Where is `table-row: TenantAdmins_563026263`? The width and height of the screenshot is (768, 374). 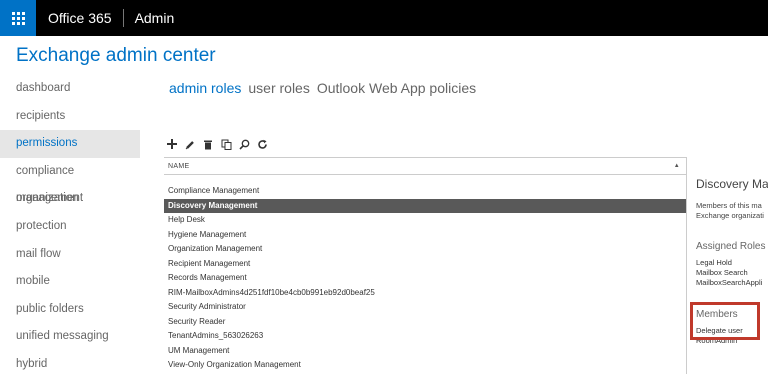
table-row: TenantAdmins_563026263 is located at coordinates (425, 336).